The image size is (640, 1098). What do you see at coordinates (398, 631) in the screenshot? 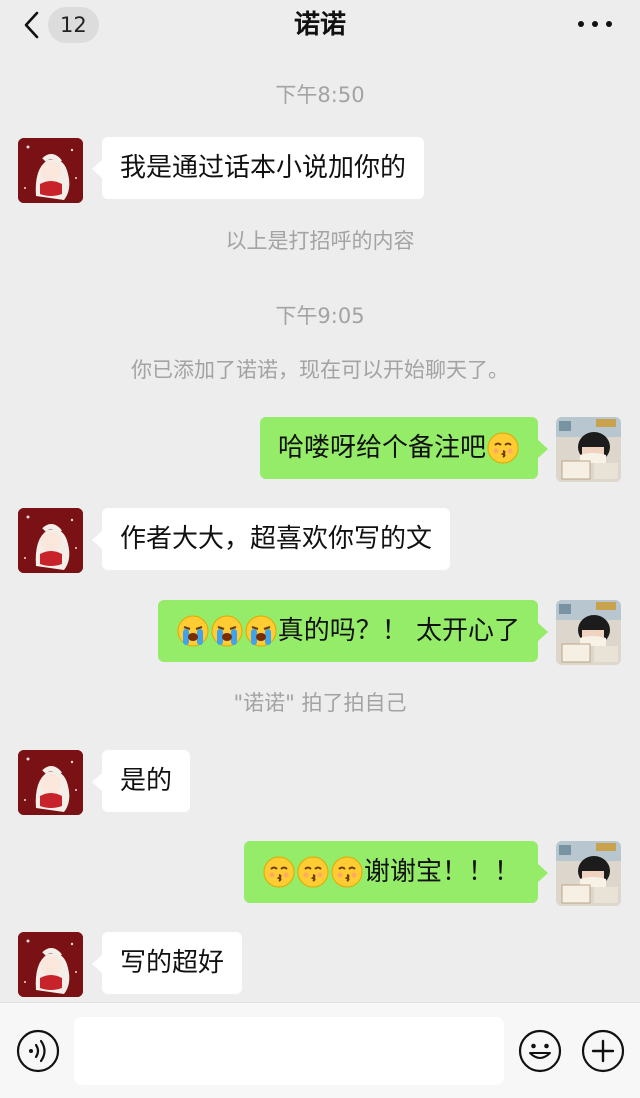
I see `message-text: 真的吗？！ 太开心了` at bounding box center [398, 631].